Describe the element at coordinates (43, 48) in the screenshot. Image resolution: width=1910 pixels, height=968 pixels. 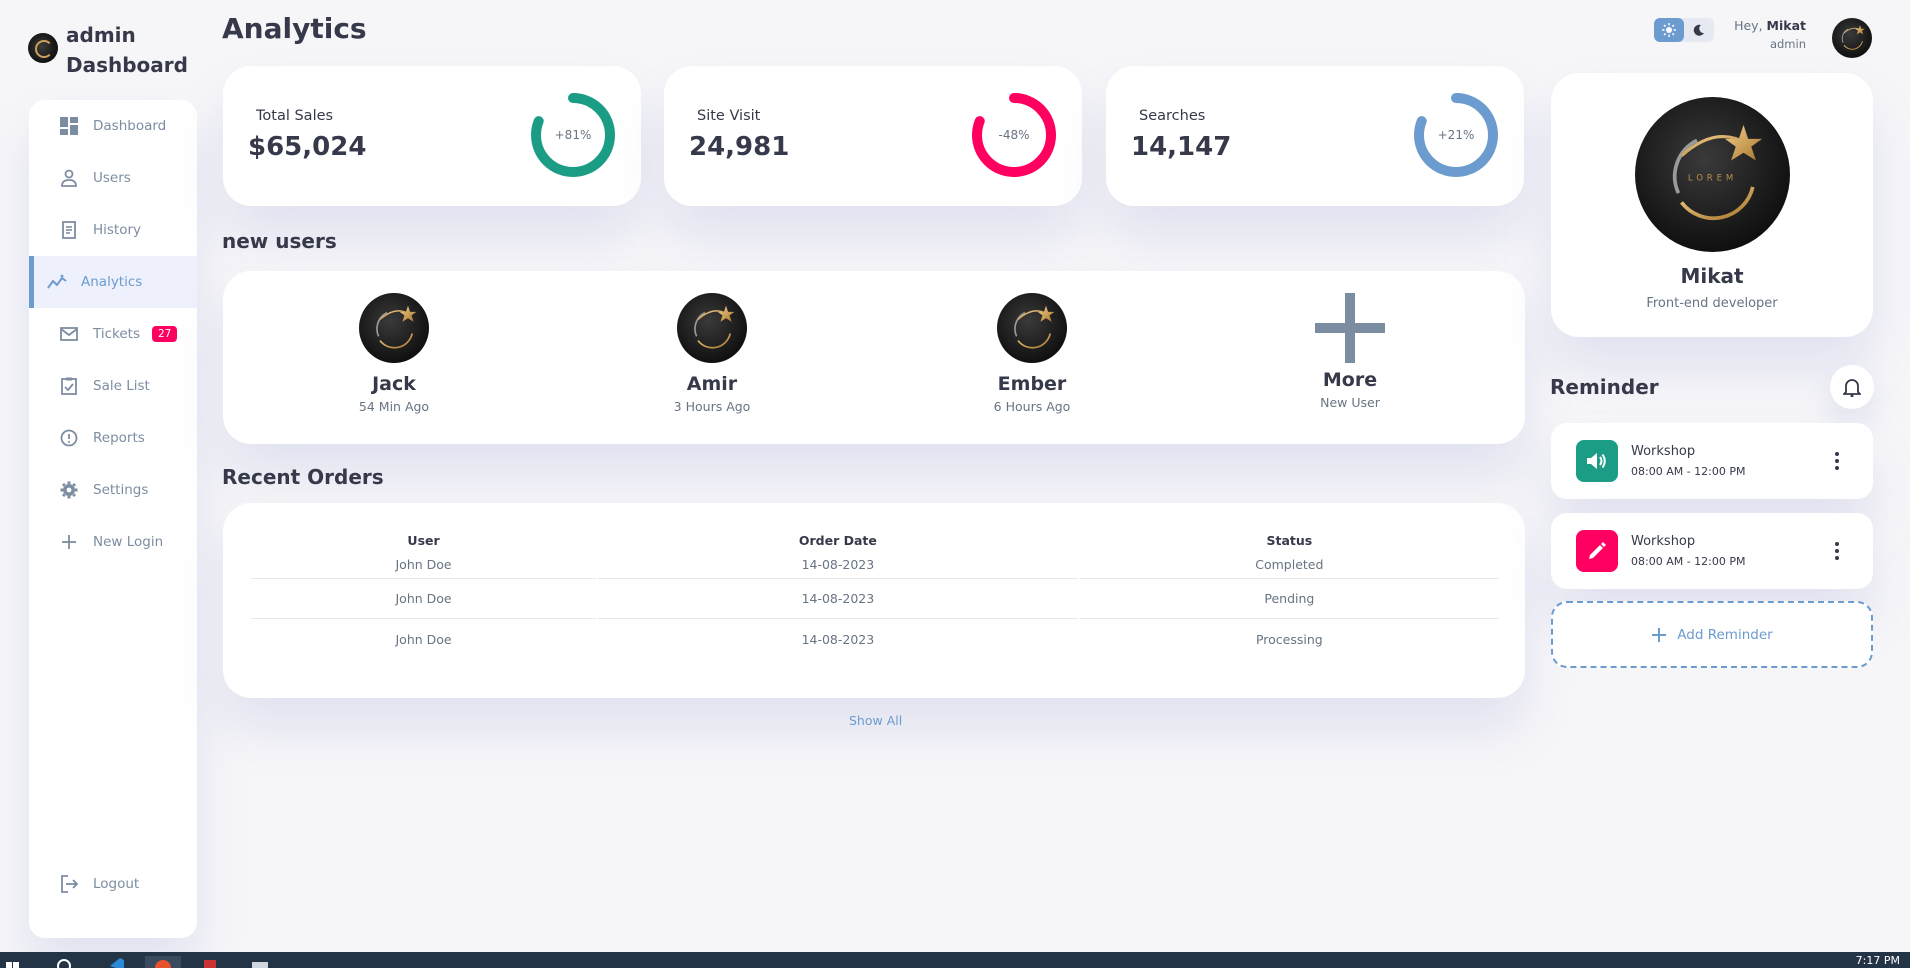
I see `brand-logo` at that location.